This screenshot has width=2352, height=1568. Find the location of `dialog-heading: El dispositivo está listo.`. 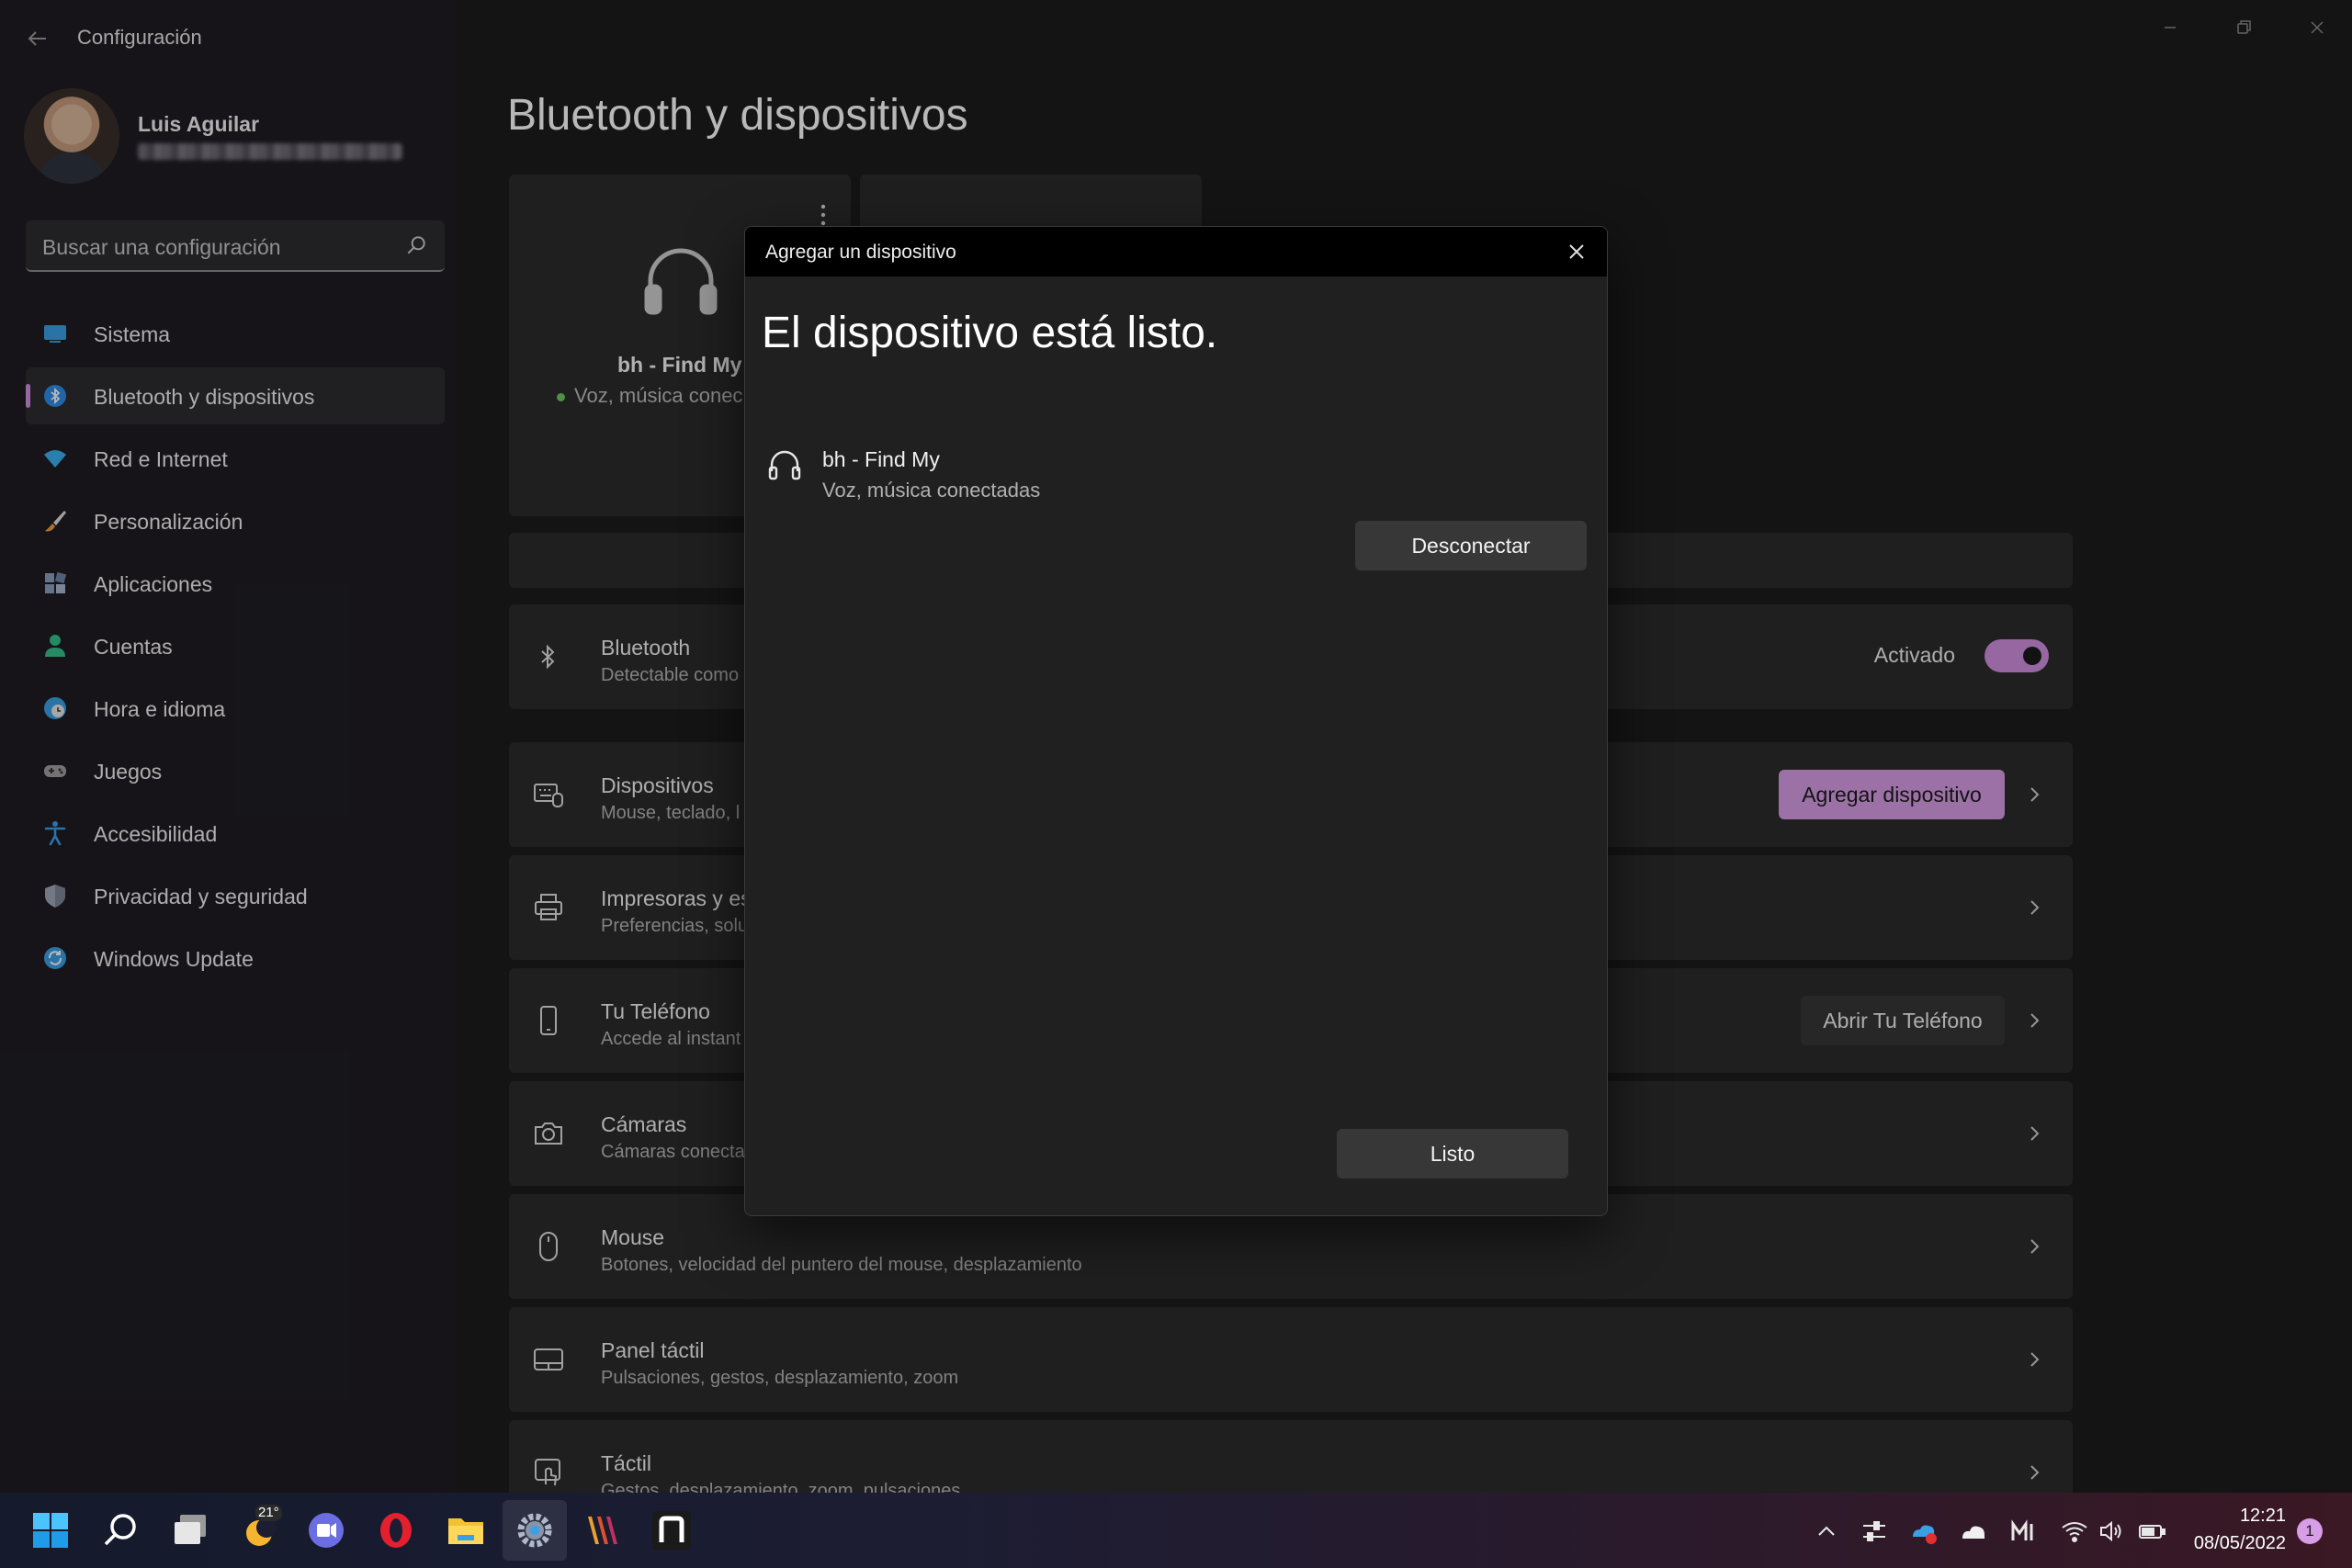

dialog-heading: El dispositivo está listo. is located at coordinates (990, 333).